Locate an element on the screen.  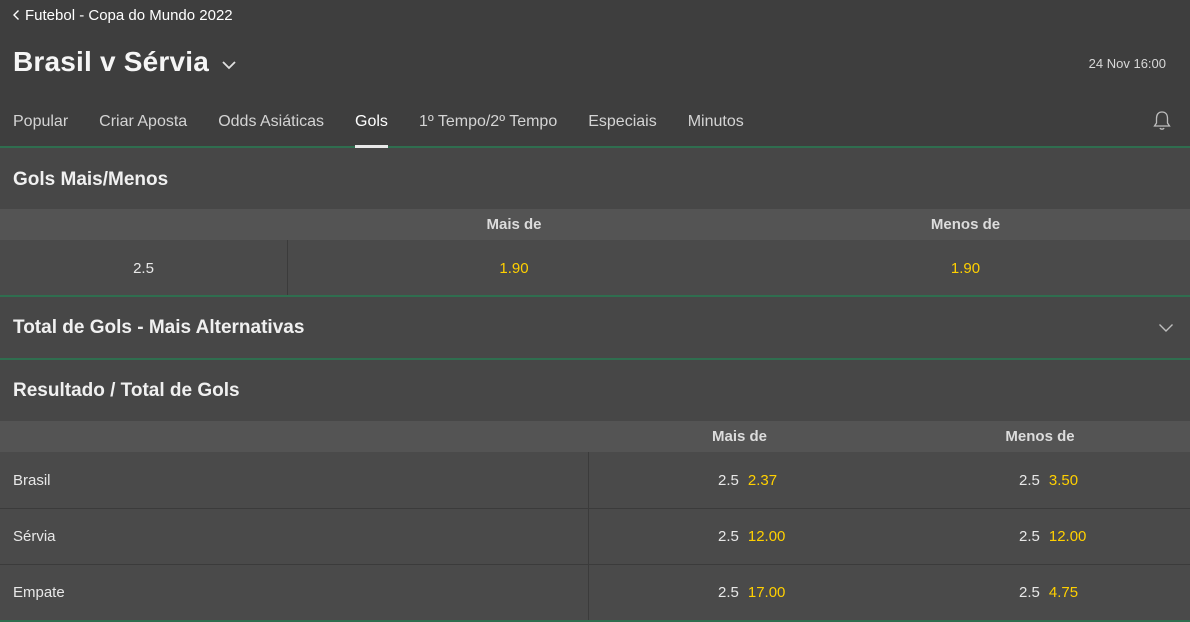
table-row: Brasil 2.5 2.37 2.5 3.50 is located at coordinates (595, 480).